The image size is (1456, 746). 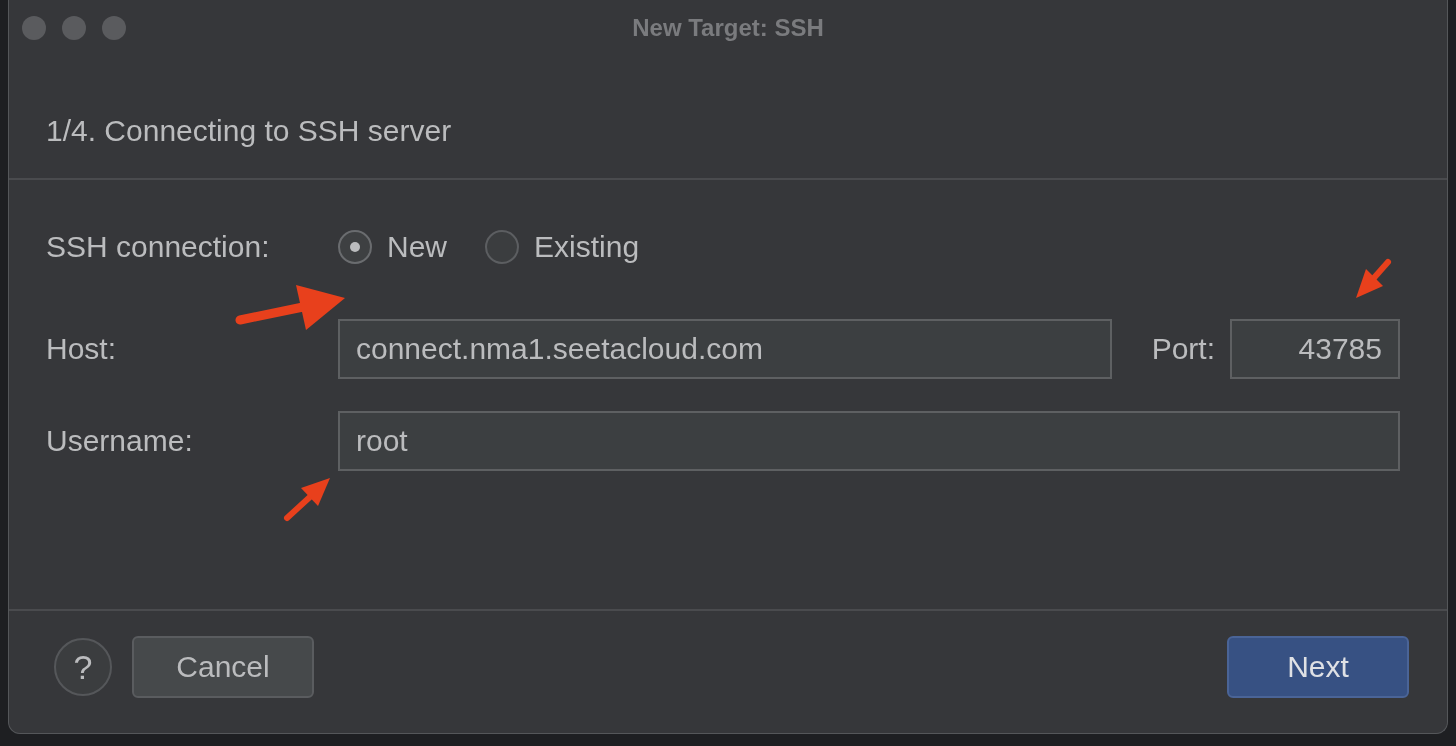 What do you see at coordinates (82, 349) in the screenshot?
I see `field-label: Host:` at bounding box center [82, 349].